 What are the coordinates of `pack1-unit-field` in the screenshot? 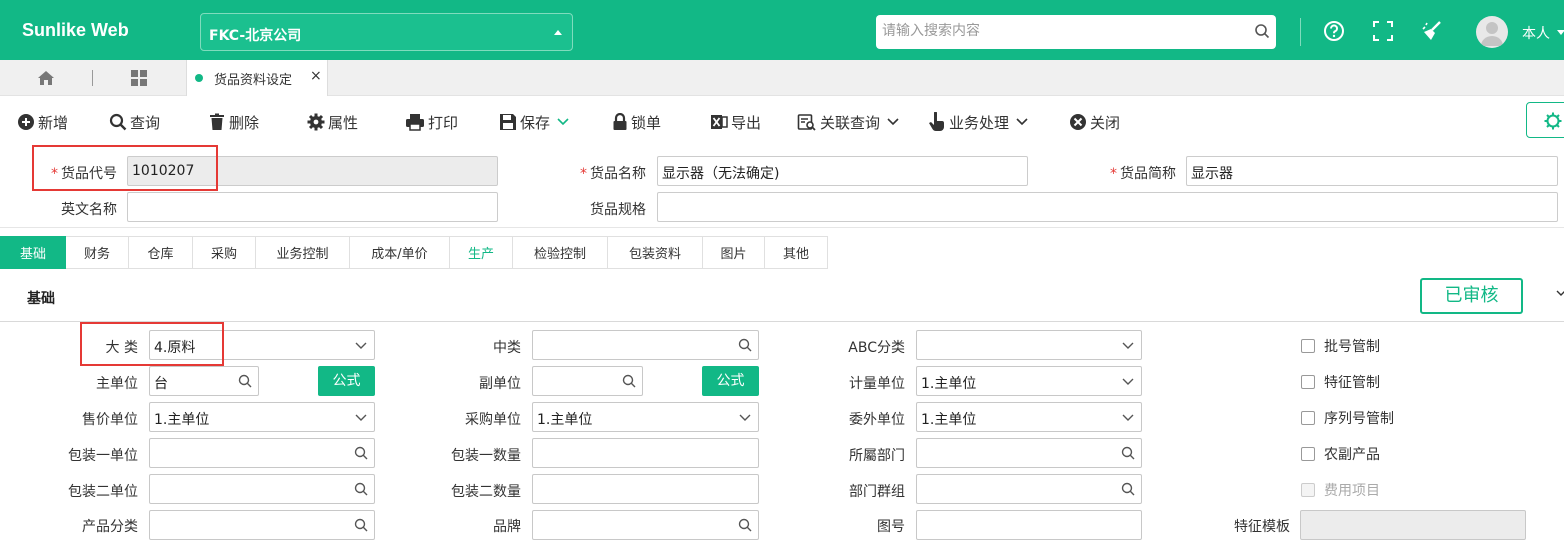 It's located at (262, 453).